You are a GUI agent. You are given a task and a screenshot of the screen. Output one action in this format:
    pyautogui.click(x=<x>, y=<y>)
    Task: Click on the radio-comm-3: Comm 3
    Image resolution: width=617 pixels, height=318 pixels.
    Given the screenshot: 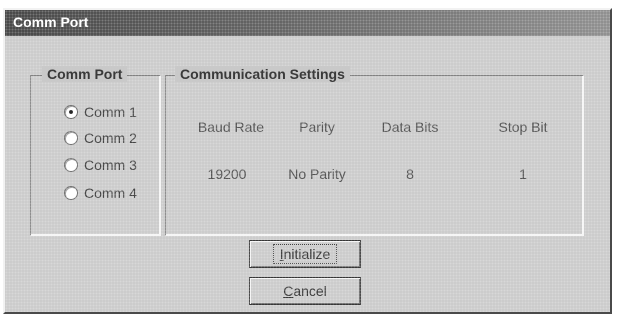 What is the action you would take?
    pyautogui.click(x=100, y=165)
    